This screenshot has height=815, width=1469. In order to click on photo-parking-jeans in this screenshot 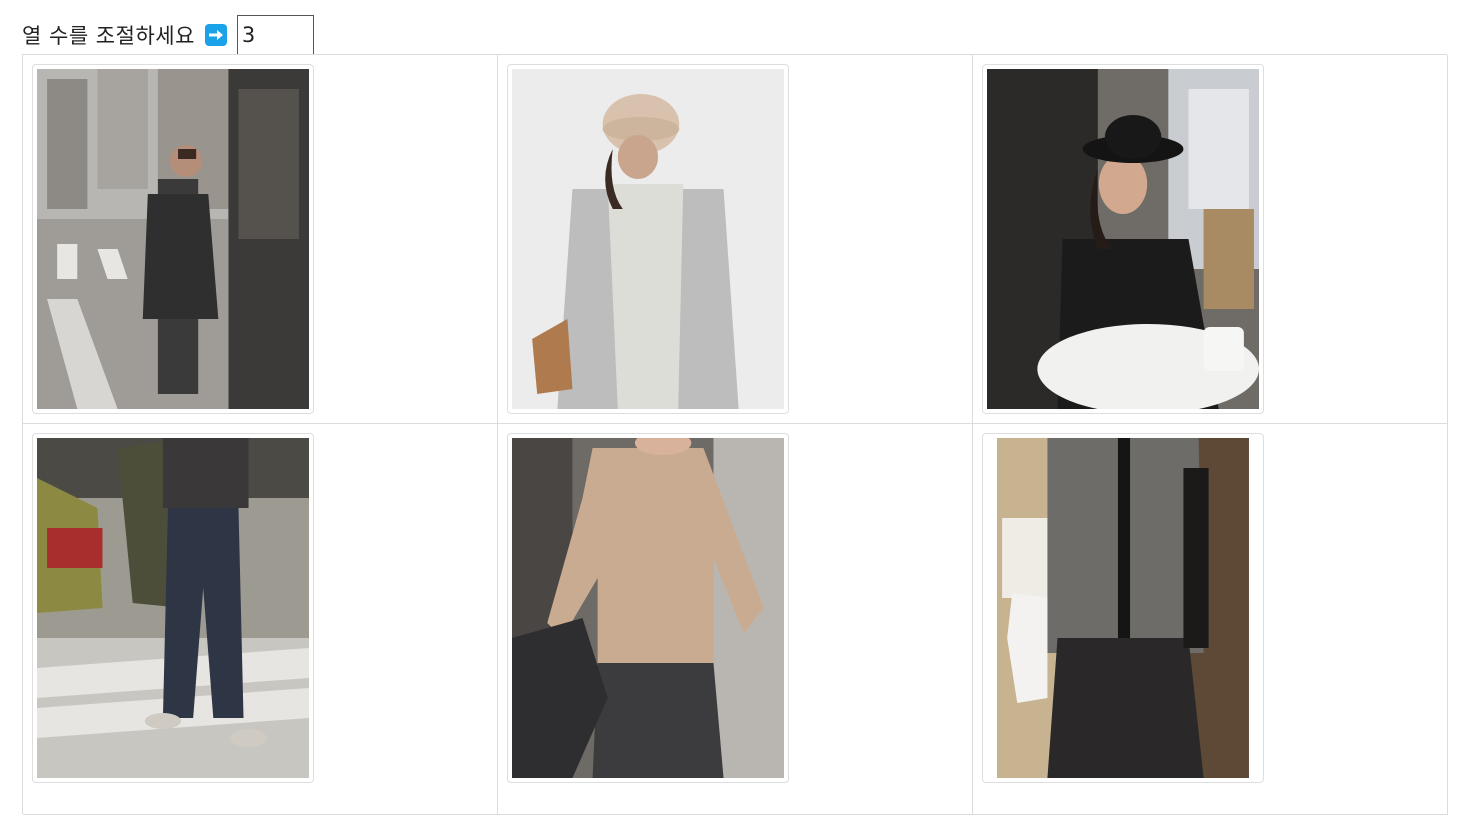, I will do `click(173, 608)`.